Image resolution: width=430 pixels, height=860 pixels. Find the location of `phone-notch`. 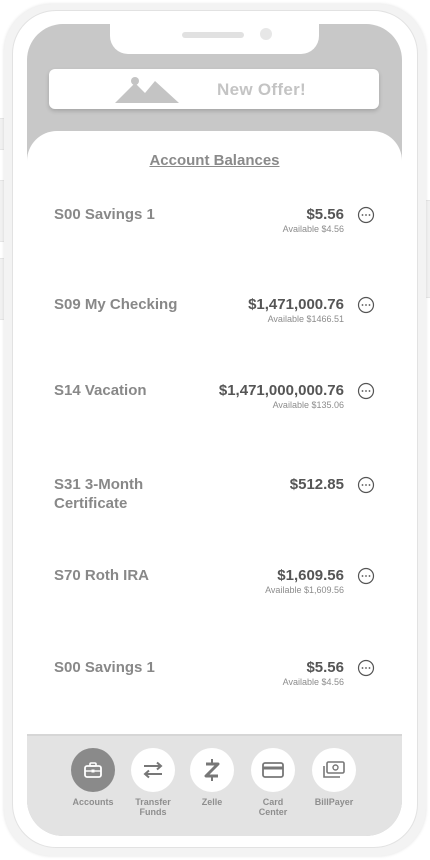

phone-notch is located at coordinates (214, 39).